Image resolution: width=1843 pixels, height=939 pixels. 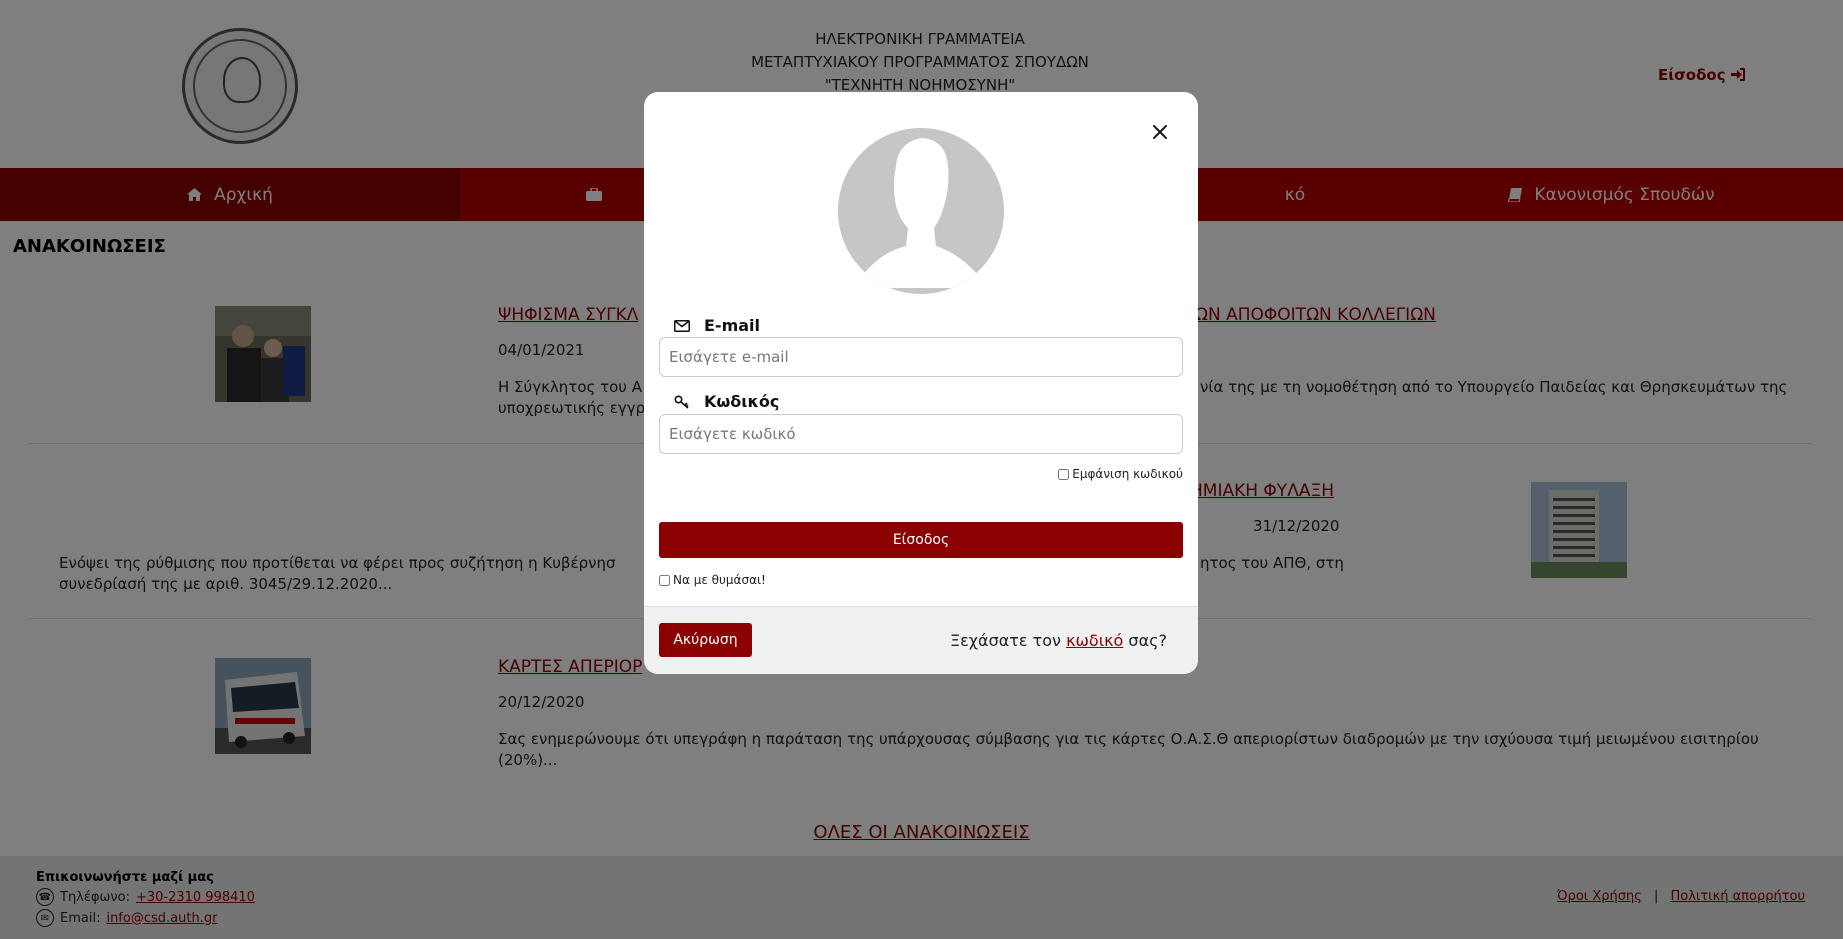 I want to click on close-icon, so click(x=1160, y=132).